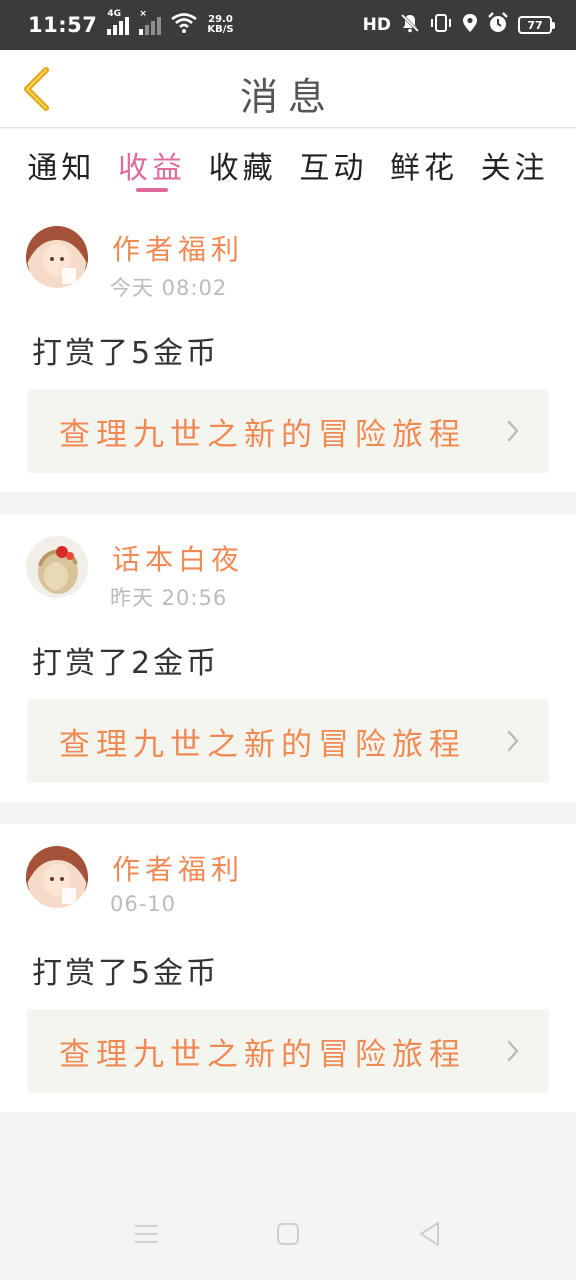  I want to click on battery-icon: 77, so click(536, 25).